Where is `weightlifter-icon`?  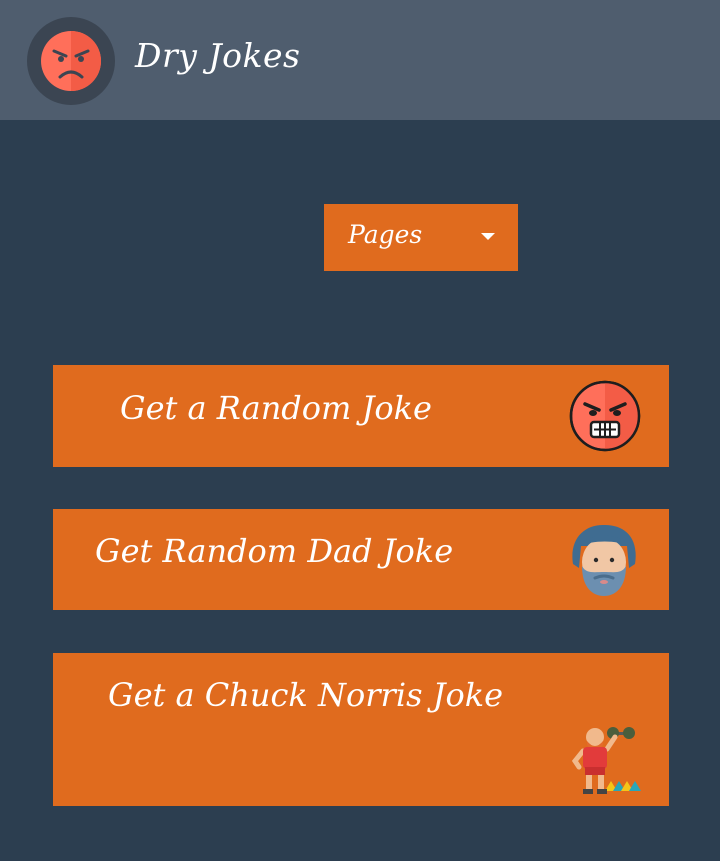
weightlifter-icon is located at coordinates (606, 760).